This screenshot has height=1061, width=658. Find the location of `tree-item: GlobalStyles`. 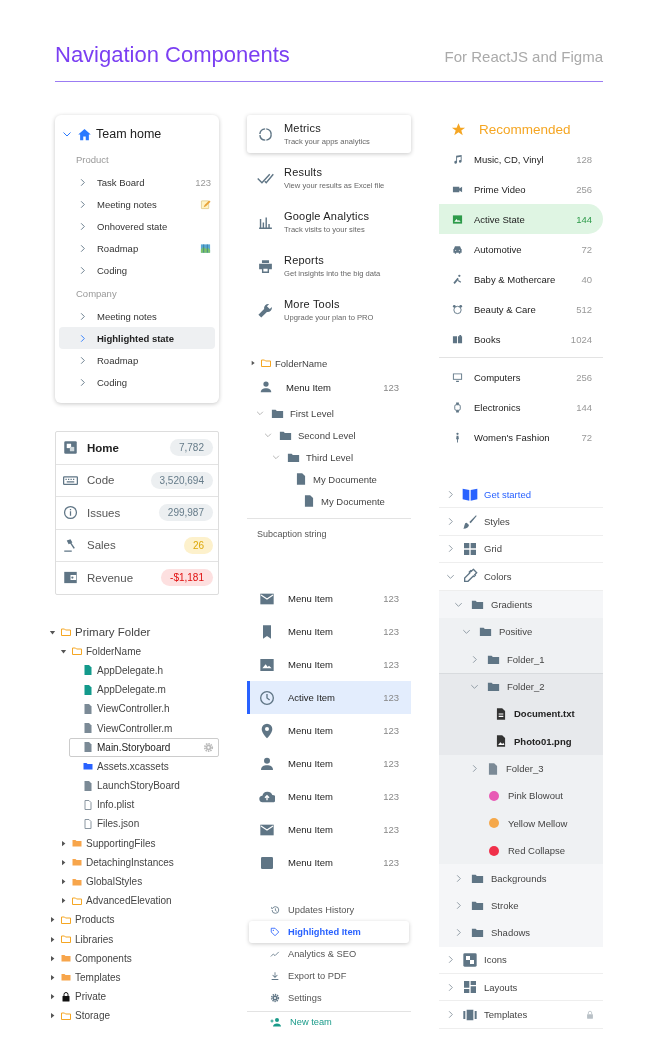

tree-item: GlobalStyles is located at coordinates (138, 881).